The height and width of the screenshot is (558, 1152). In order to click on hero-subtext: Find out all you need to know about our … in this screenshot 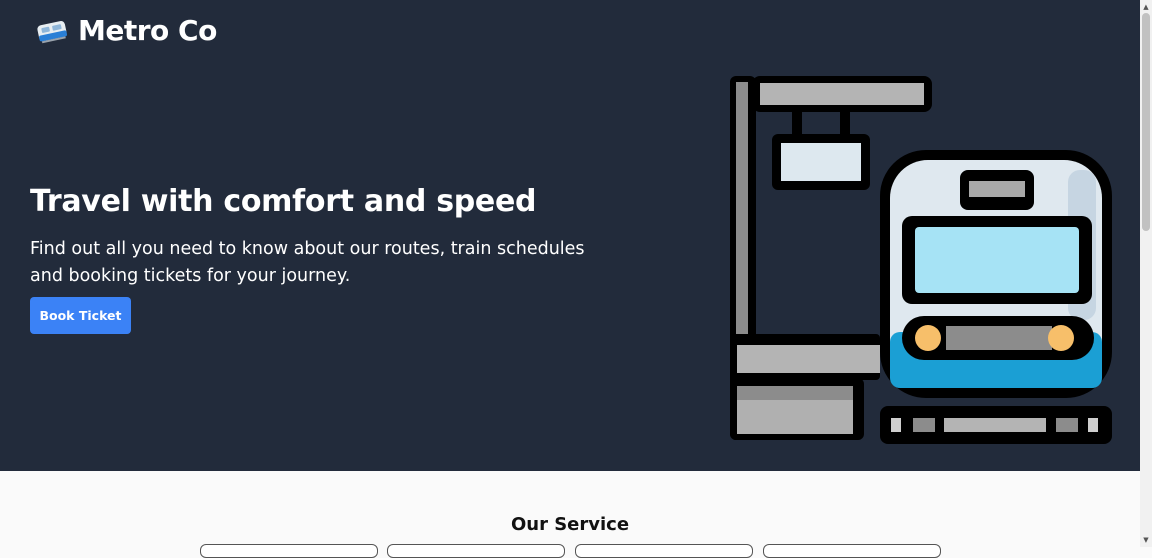, I will do `click(307, 262)`.